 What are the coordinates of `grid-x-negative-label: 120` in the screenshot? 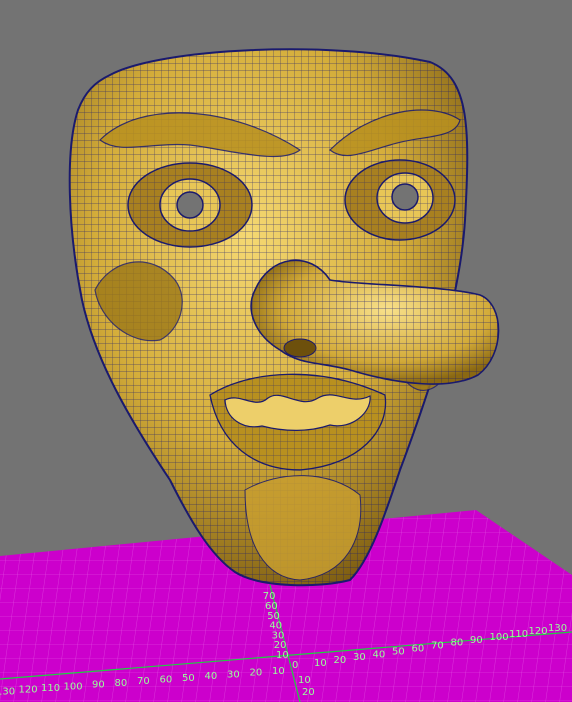 It's located at (28, 690).